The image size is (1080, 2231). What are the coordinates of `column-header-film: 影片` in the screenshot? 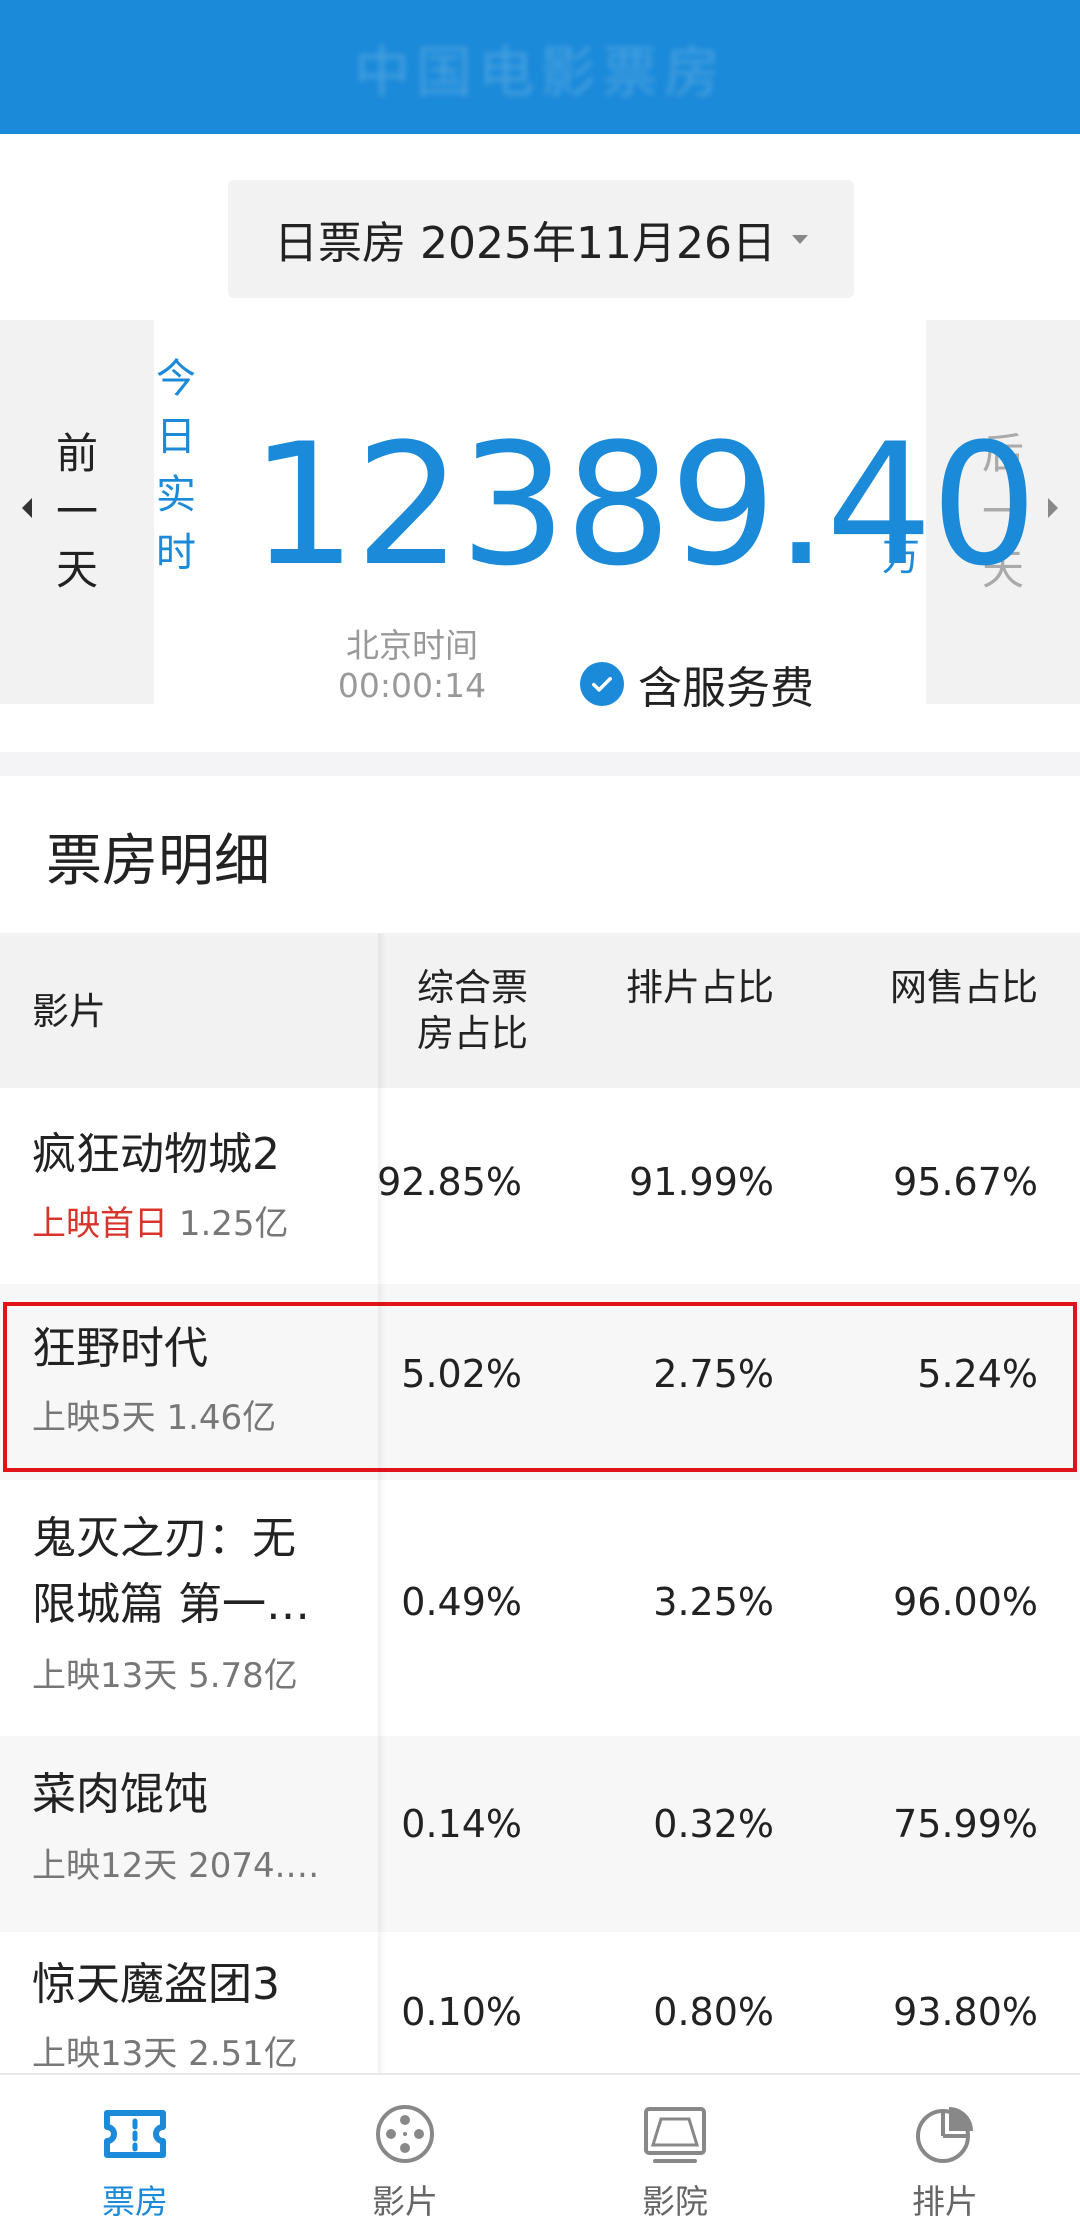 It's located at (69, 1012).